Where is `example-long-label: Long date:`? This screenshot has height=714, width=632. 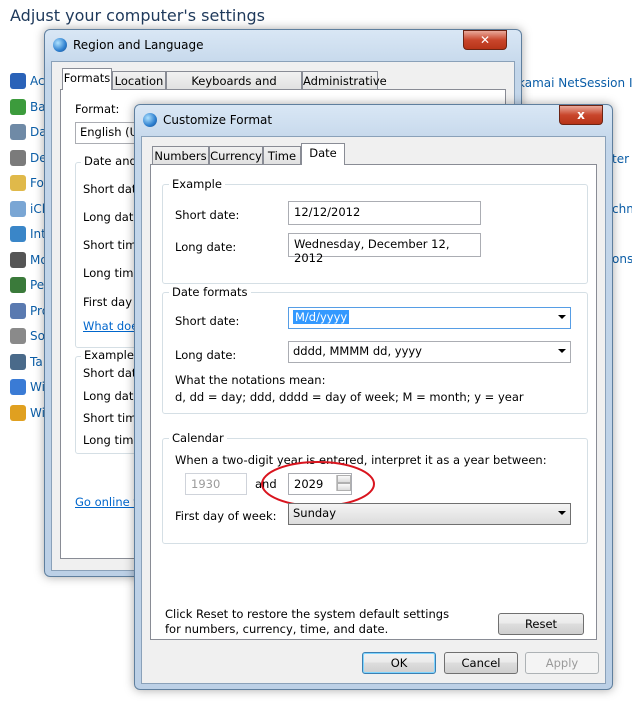 example-long-label: Long date: is located at coordinates (206, 247).